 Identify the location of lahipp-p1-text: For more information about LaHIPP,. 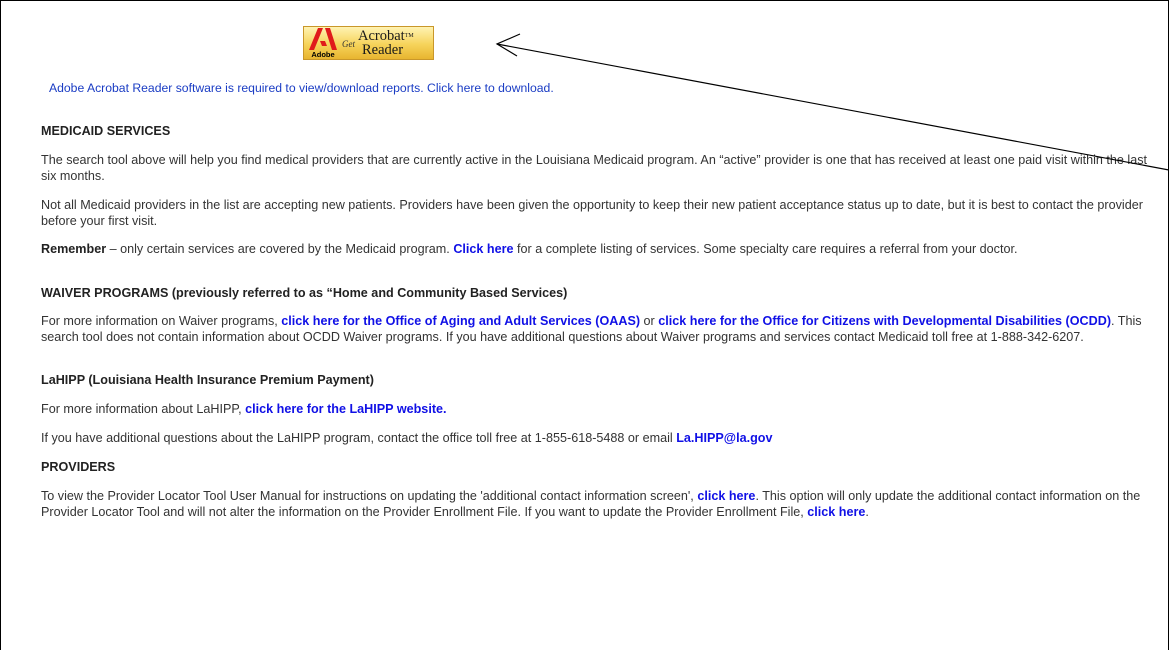
(143, 409).